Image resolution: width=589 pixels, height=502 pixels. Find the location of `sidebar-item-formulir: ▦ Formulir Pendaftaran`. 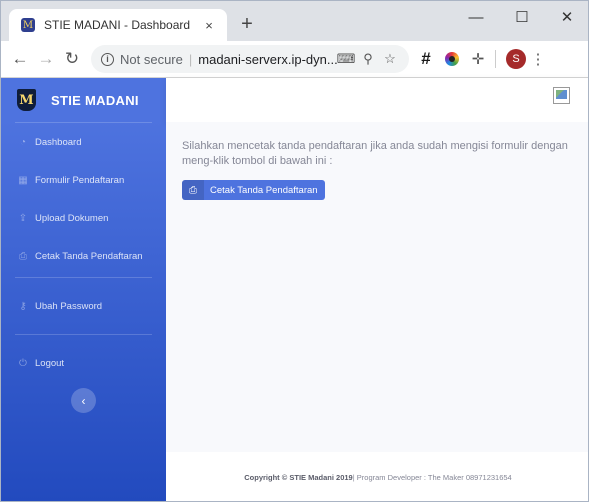

sidebar-item-formulir: ▦ Formulir Pendaftaran is located at coordinates (83, 180).